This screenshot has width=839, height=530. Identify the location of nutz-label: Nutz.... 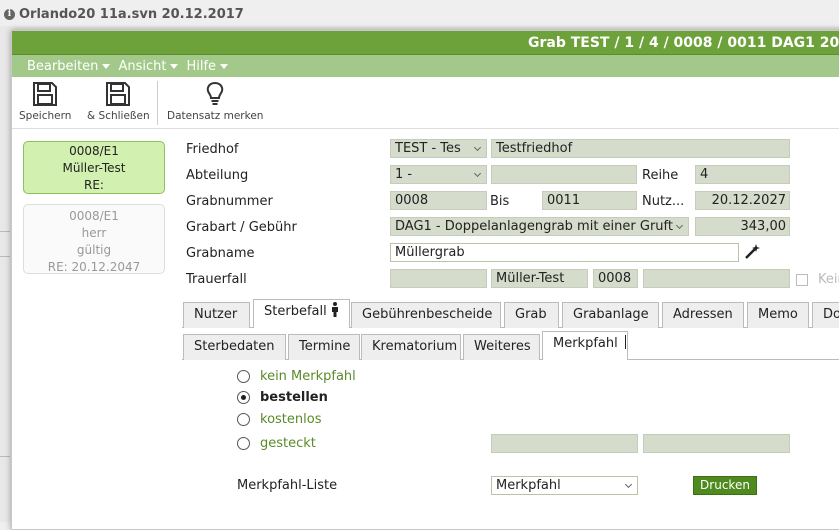
(663, 201).